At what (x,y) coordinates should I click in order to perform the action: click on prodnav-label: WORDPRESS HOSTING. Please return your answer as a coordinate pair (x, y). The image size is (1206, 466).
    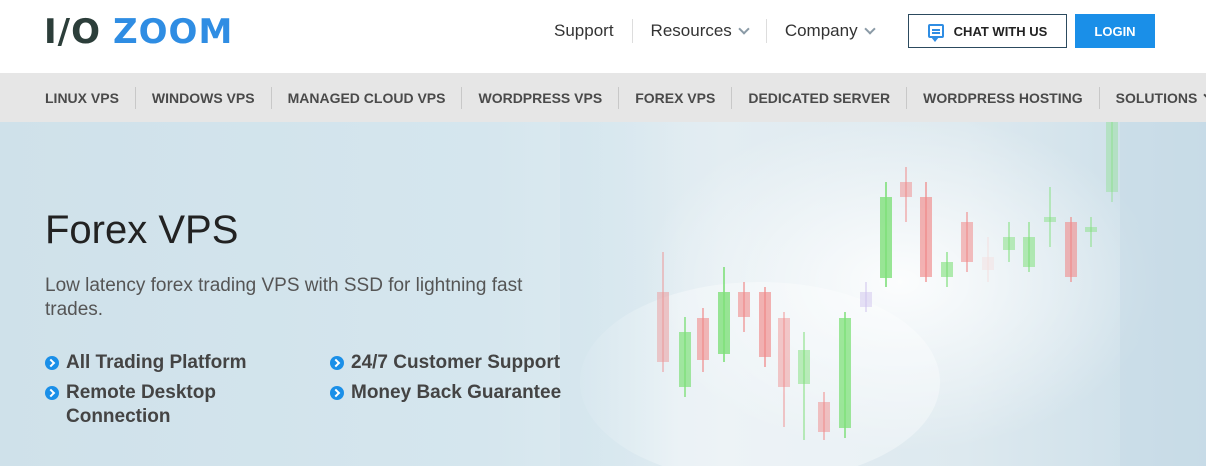
    Looking at the image, I should click on (1003, 97).